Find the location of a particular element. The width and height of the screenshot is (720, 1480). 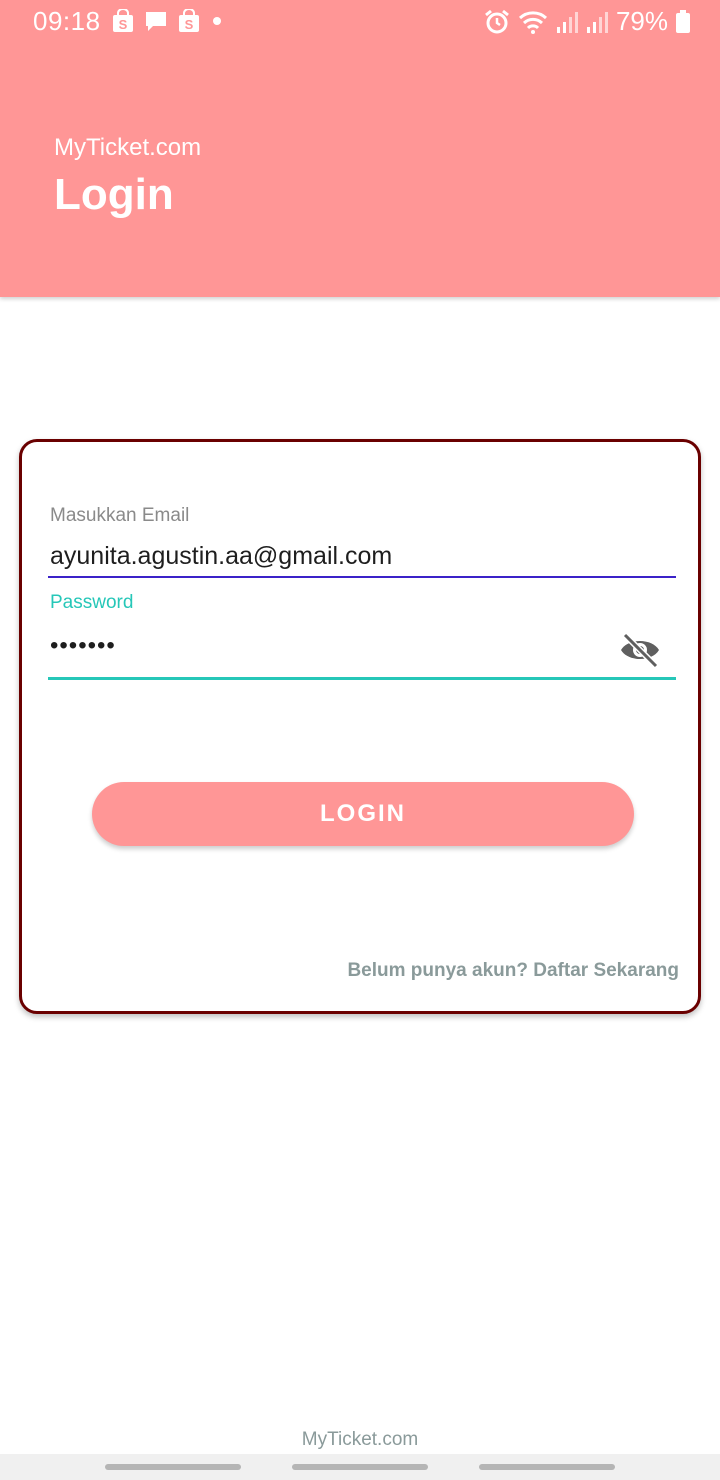

battery-icon is located at coordinates (683, 21).